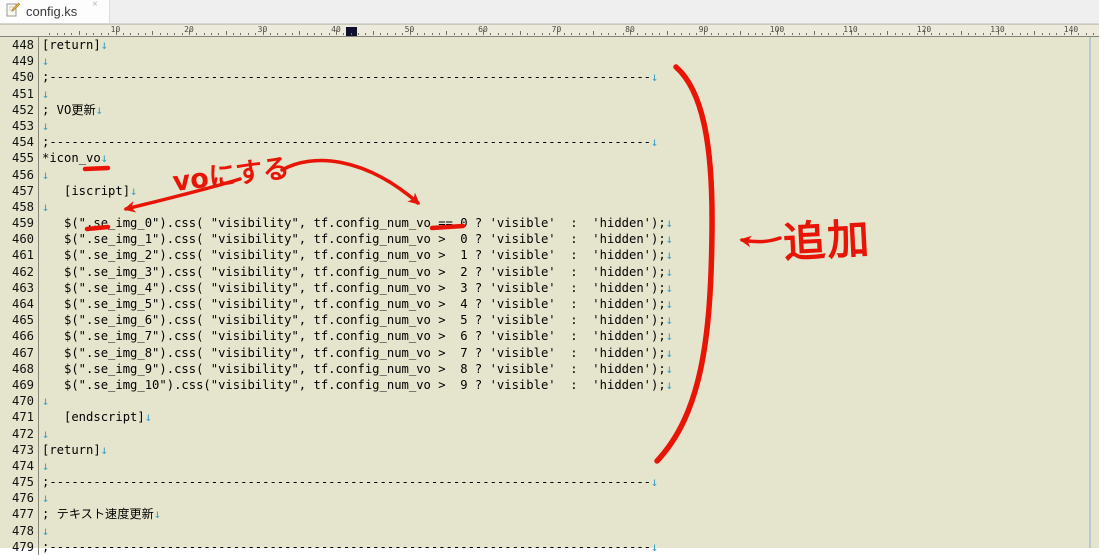  What do you see at coordinates (777, 29) in the screenshot?
I see `ruler-label: 100` at bounding box center [777, 29].